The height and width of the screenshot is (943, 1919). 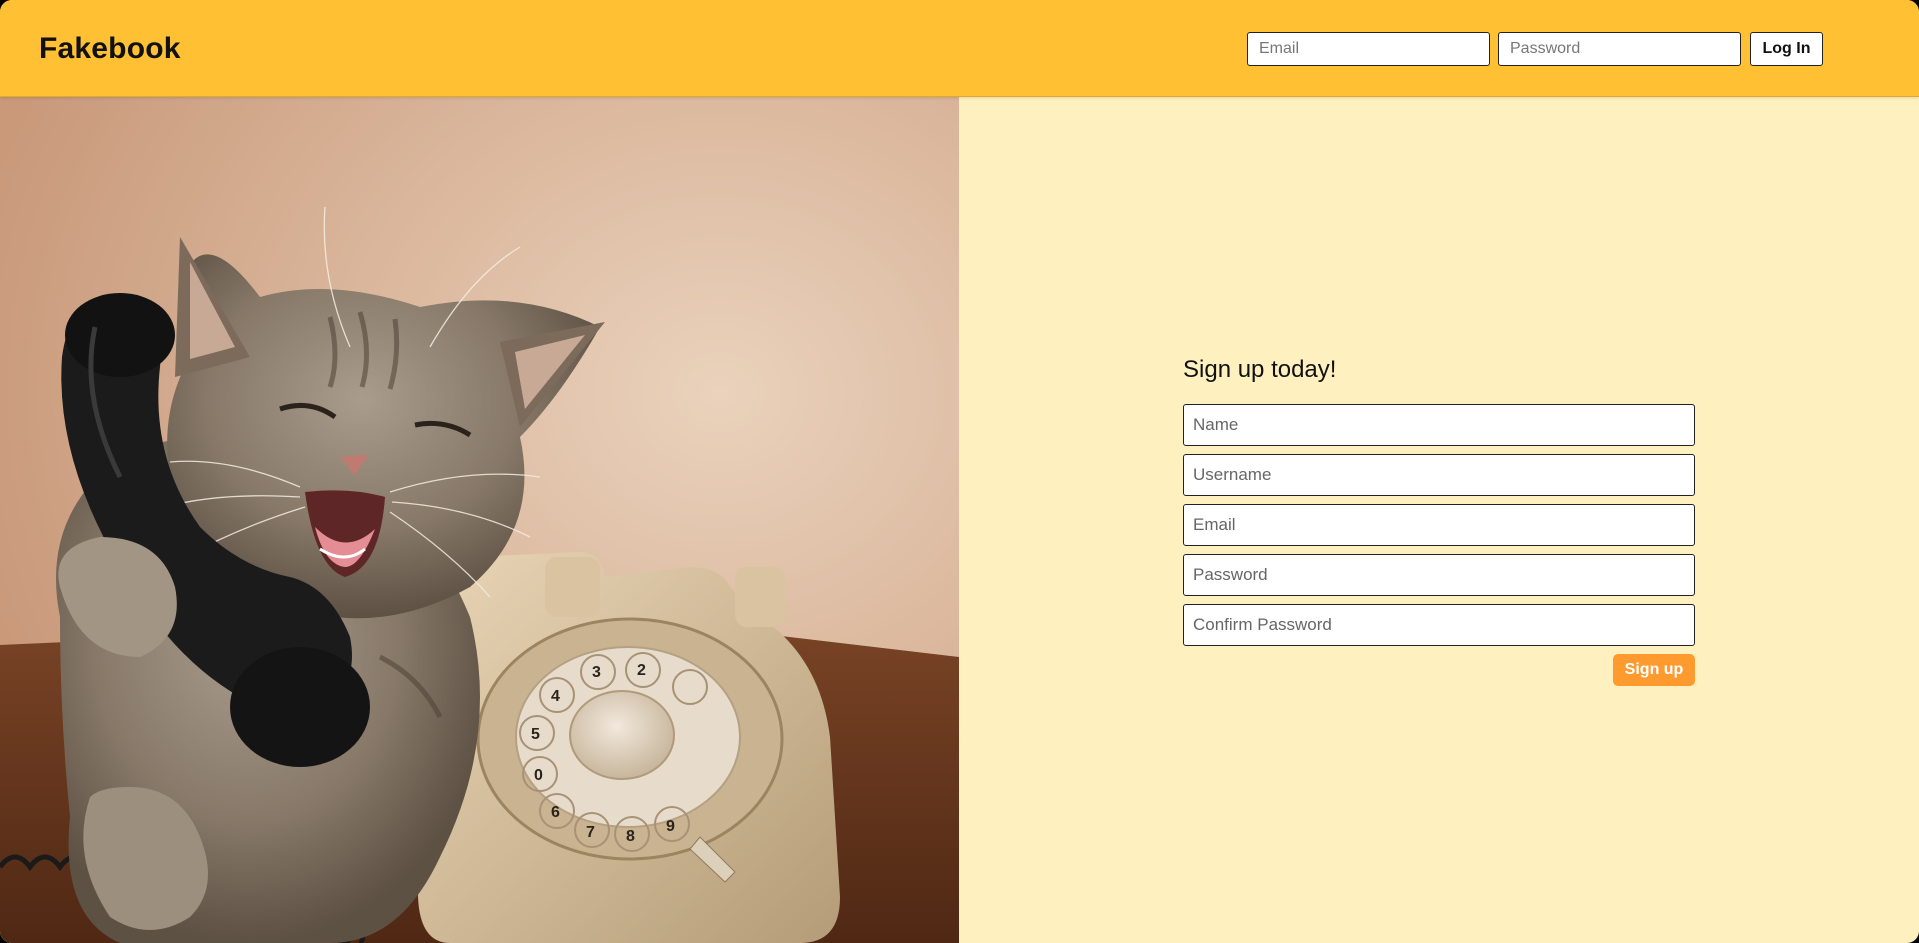 What do you see at coordinates (1439, 475) in the screenshot?
I see `username-input` at bounding box center [1439, 475].